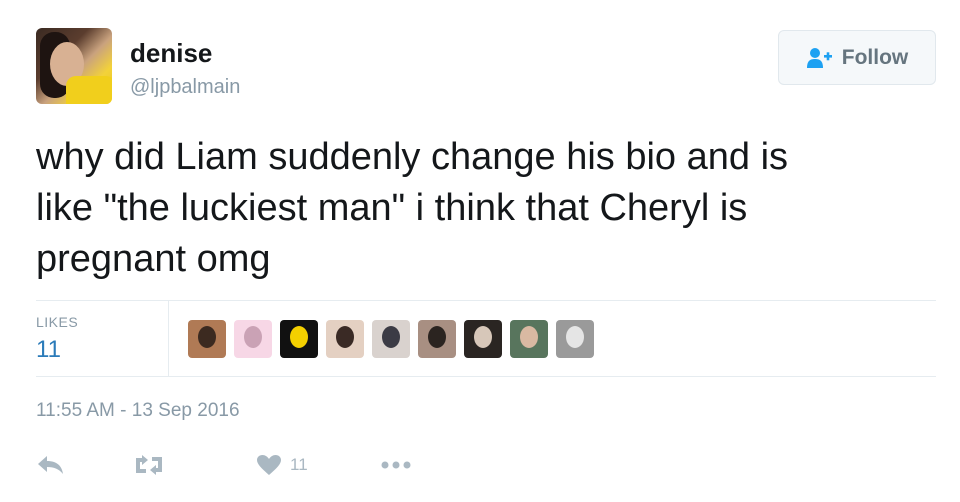  I want to click on user-handle: @ljpbalmain, so click(185, 87).